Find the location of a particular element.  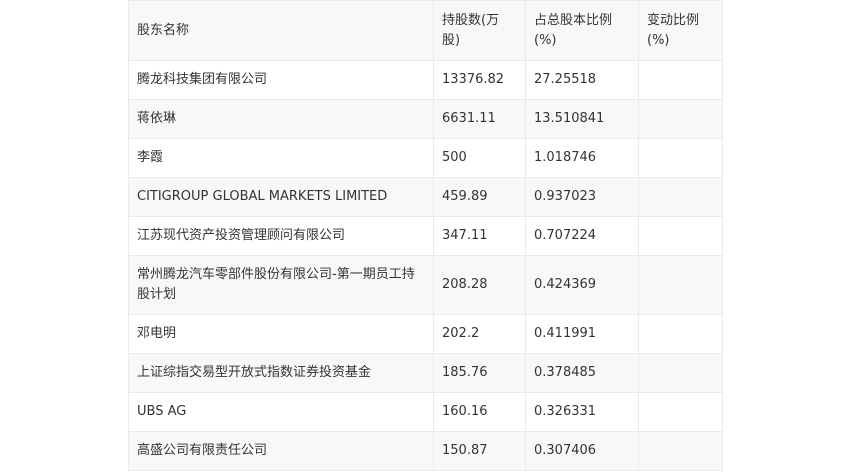

table-row: 高盛公司有限责任公司 150.87 0.307406 is located at coordinates (425, 451).